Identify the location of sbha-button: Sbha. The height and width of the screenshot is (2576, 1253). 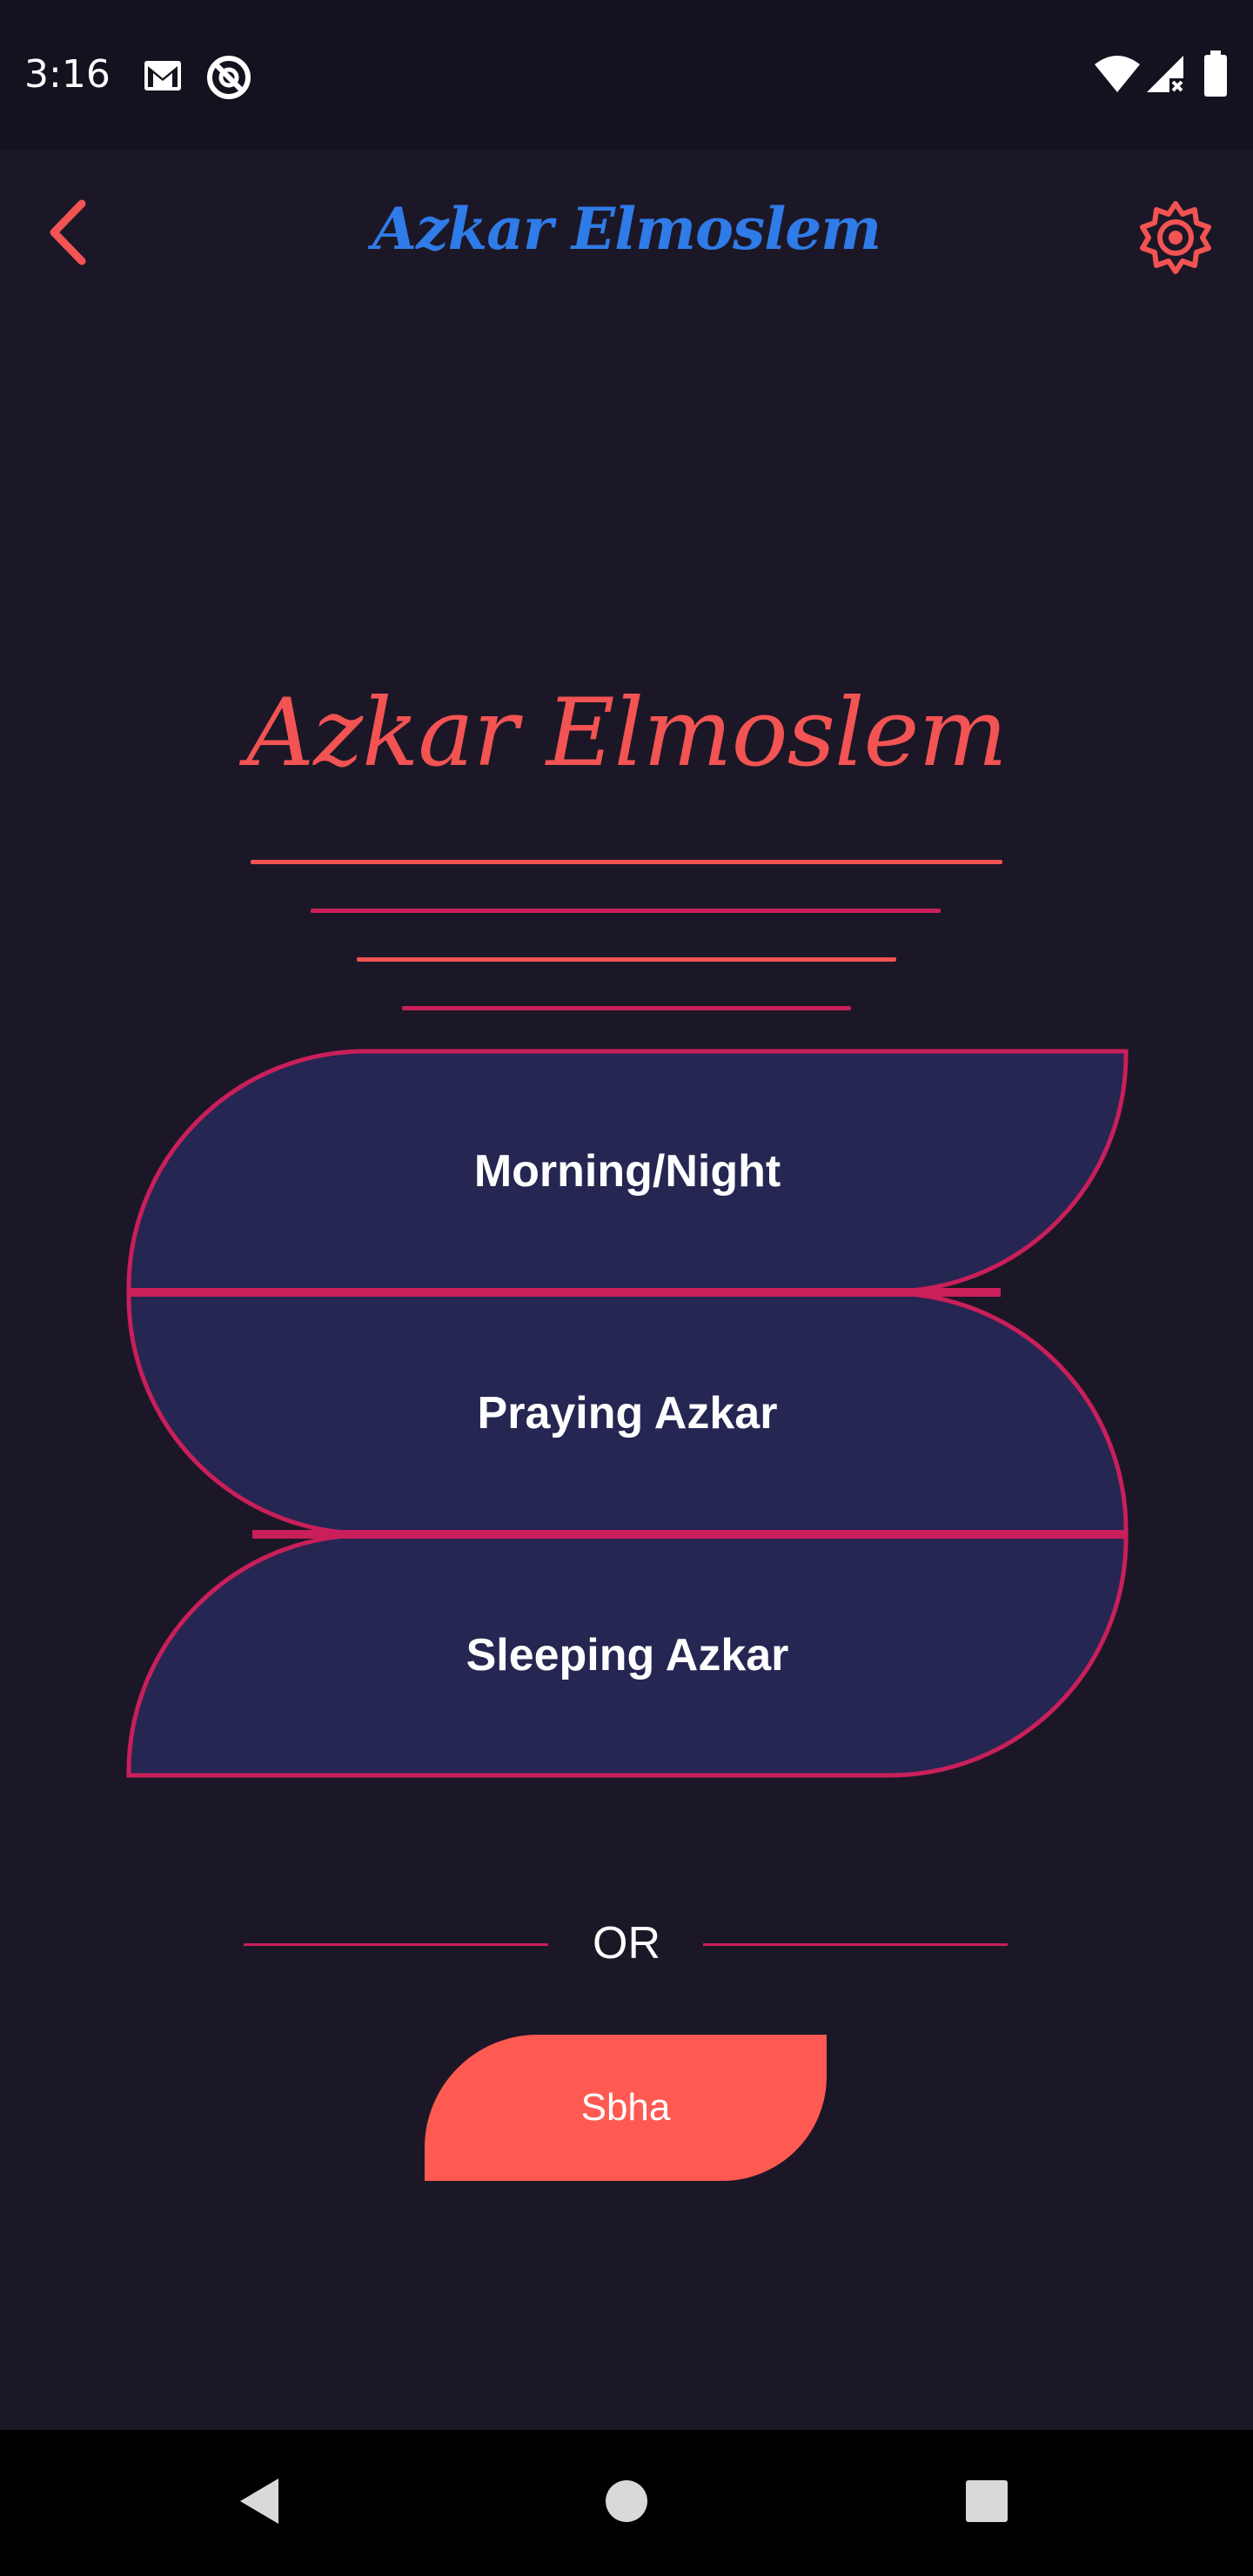
(626, 2108).